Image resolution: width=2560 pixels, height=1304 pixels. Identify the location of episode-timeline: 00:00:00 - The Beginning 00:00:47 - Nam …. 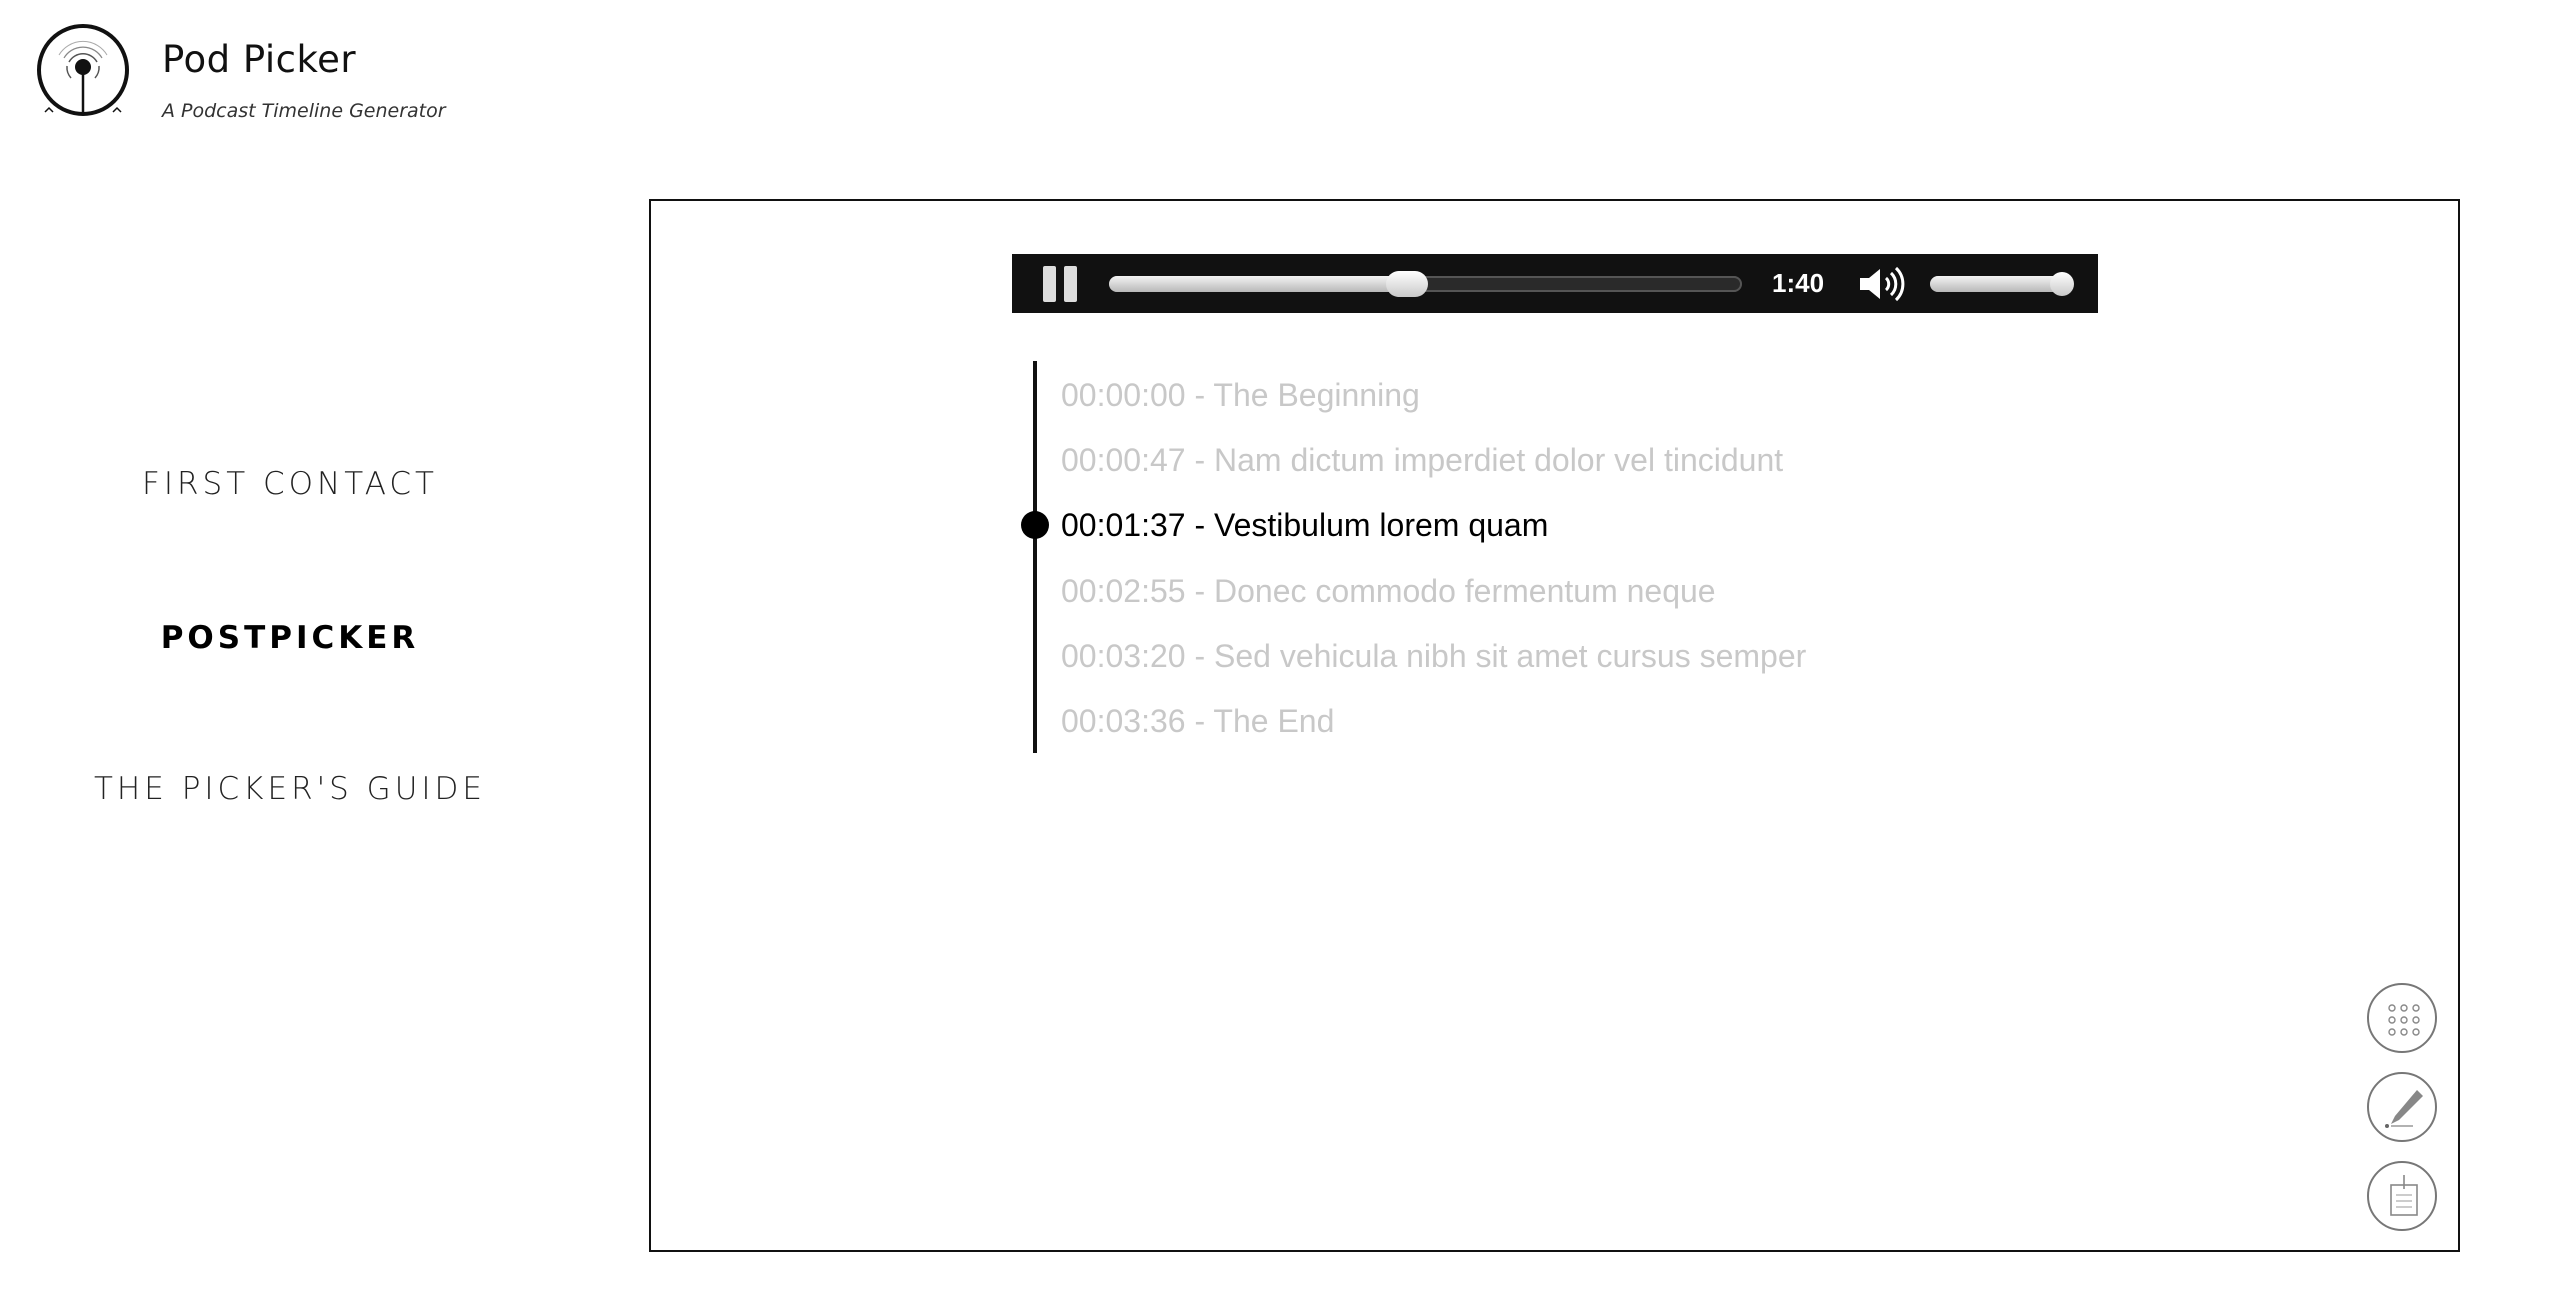
(1577, 557).